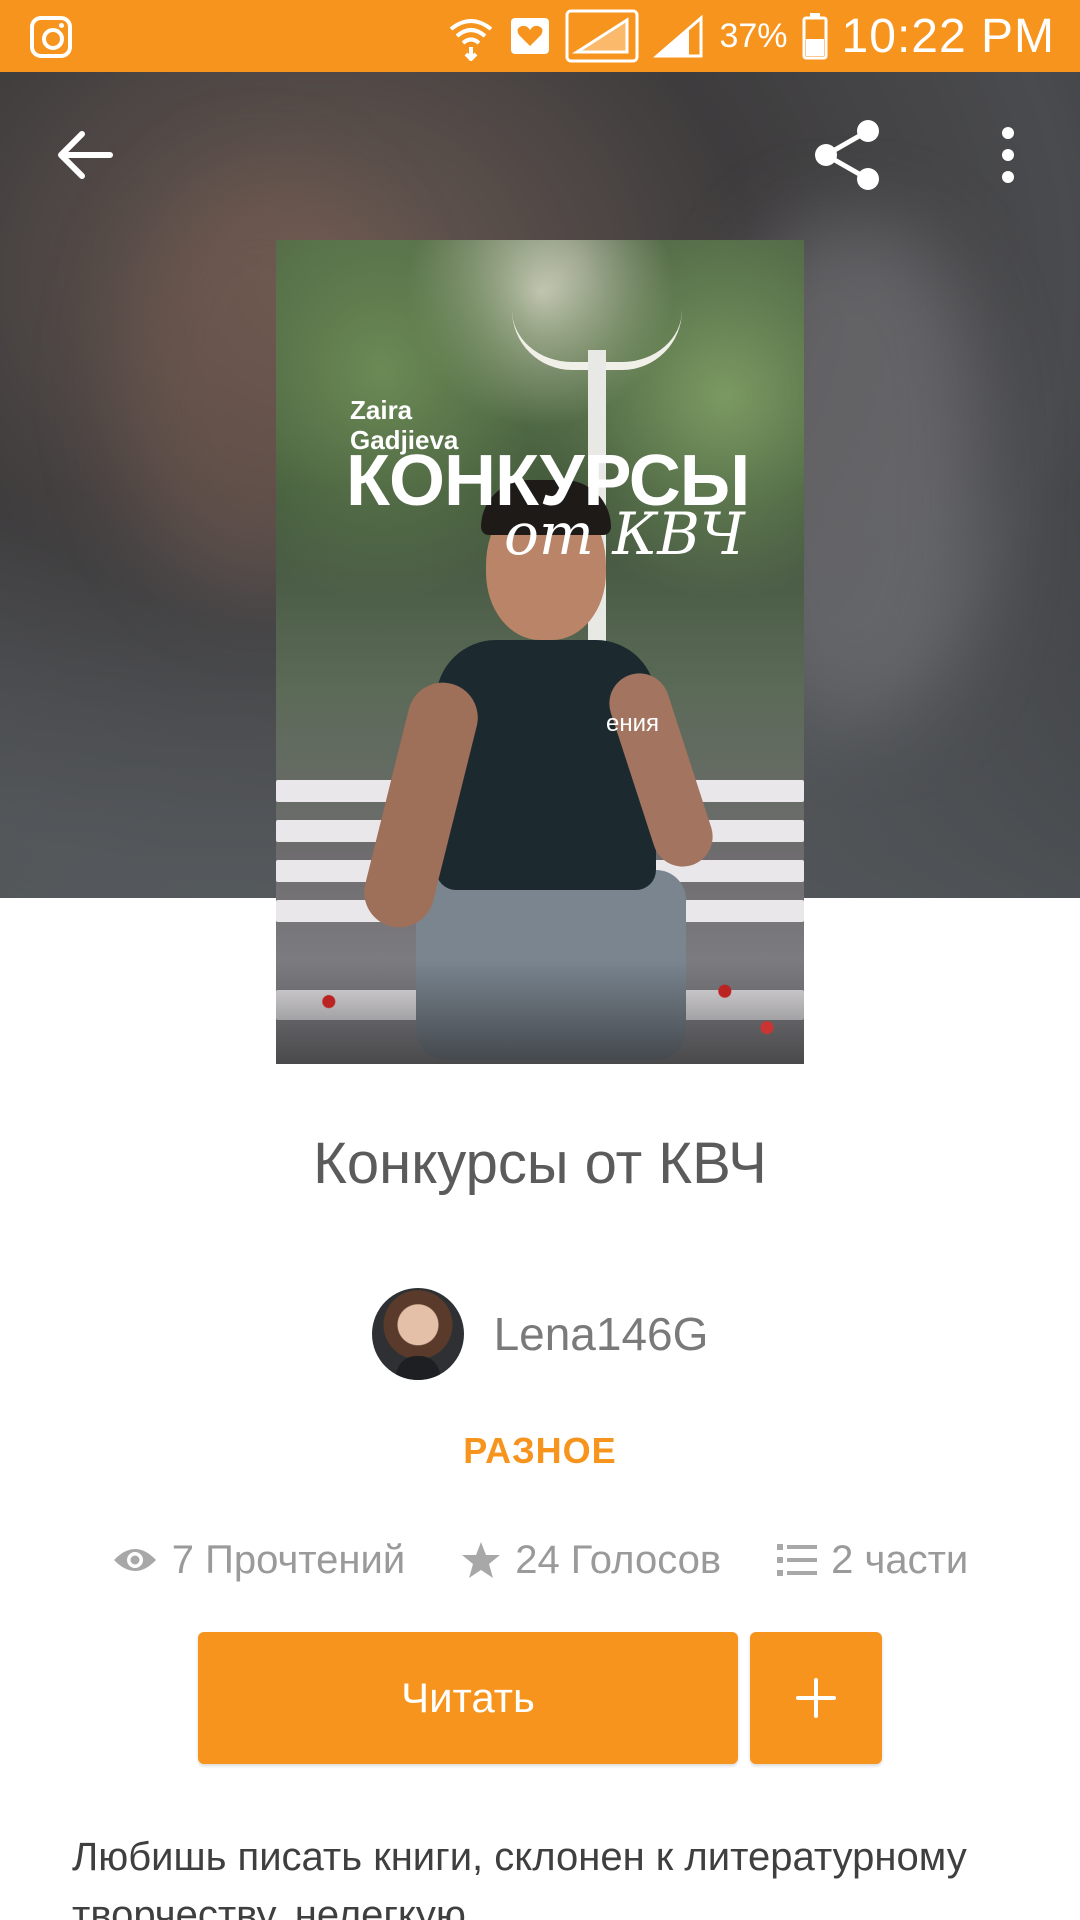  I want to click on book-stats: 7 Прочтений 24 Голосов 2 части, so click(540, 1560).